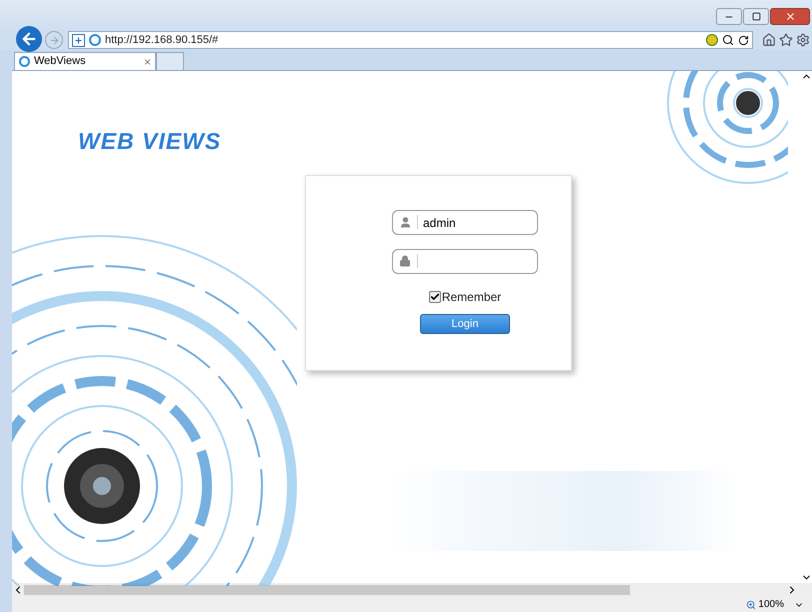 This screenshot has height=612, width=812. What do you see at coordinates (465, 222) in the screenshot?
I see `username-field: admin` at bounding box center [465, 222].